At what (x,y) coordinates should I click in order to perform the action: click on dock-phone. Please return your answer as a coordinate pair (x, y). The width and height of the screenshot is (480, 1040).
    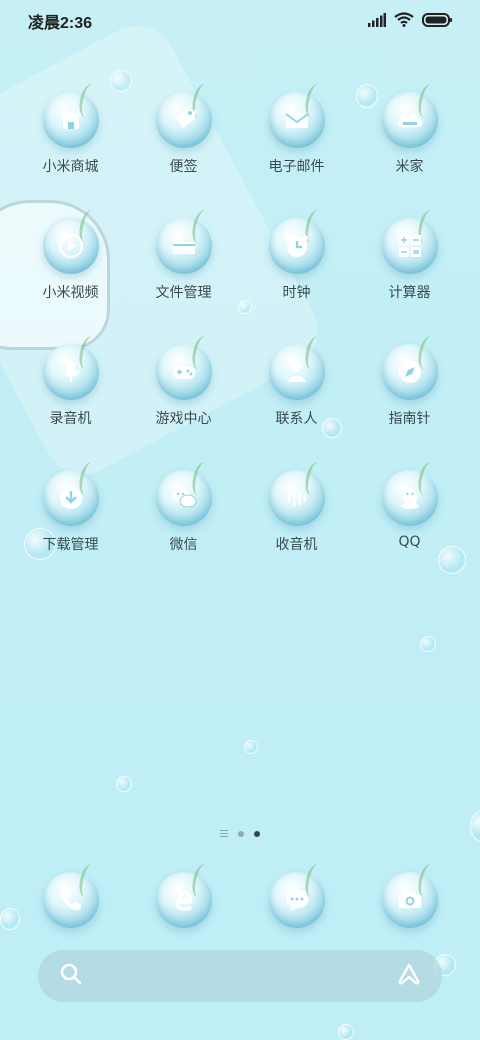
    Looking at the image, I should click on (70, 902).